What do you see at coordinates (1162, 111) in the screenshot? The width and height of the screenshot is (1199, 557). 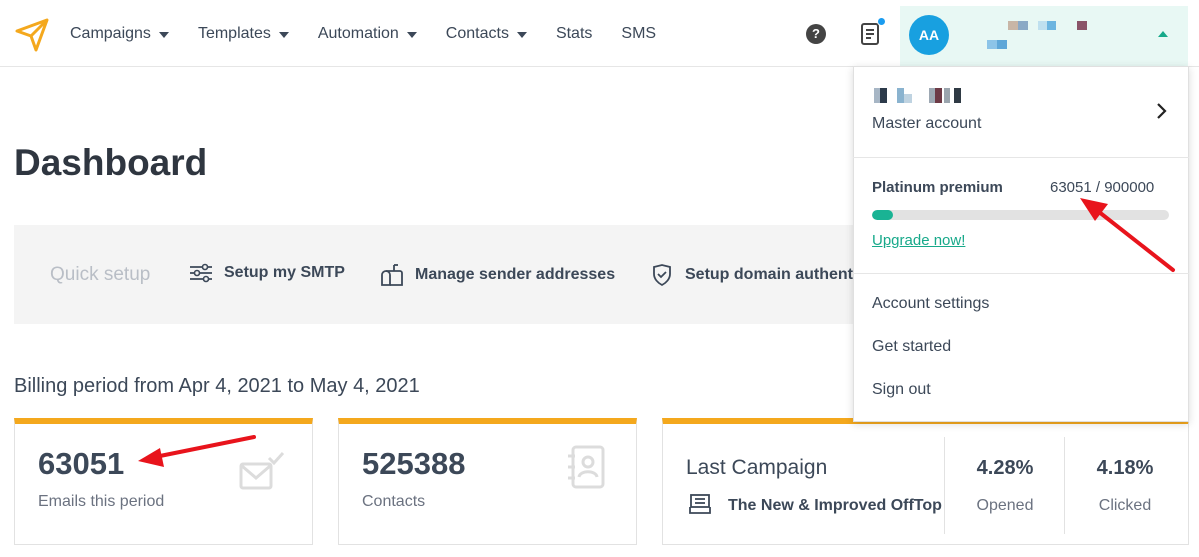 I see `chevron-right-icon` at bounding box center [1162, 111].